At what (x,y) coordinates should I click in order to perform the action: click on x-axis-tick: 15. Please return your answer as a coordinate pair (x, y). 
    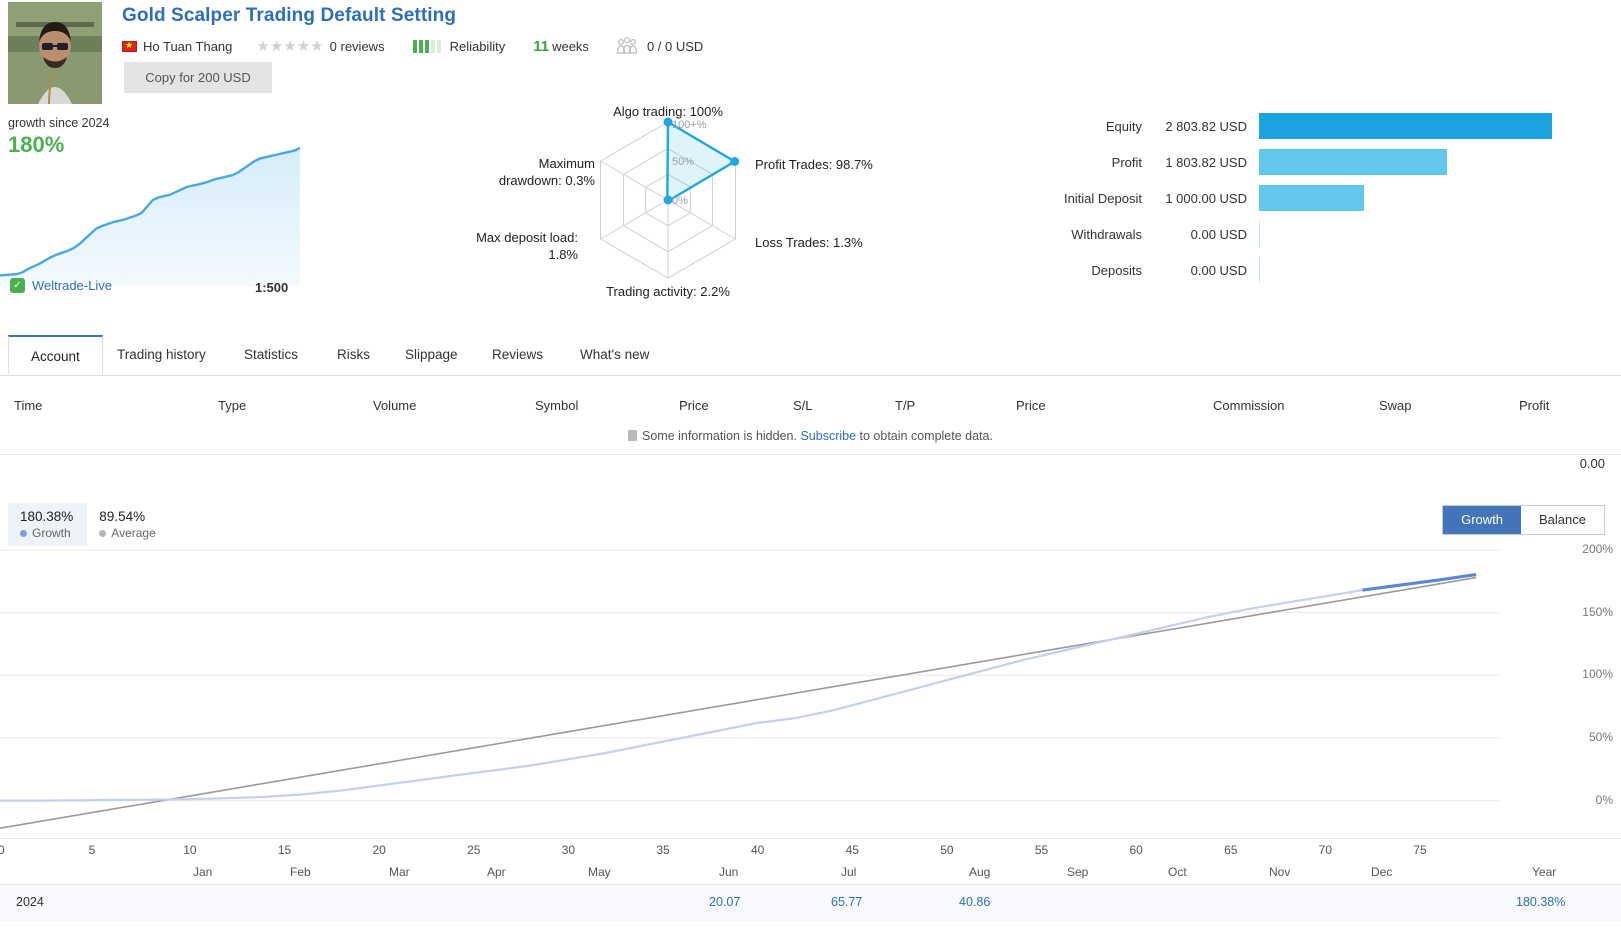
    Looking at the image, I should click on (284, 850).